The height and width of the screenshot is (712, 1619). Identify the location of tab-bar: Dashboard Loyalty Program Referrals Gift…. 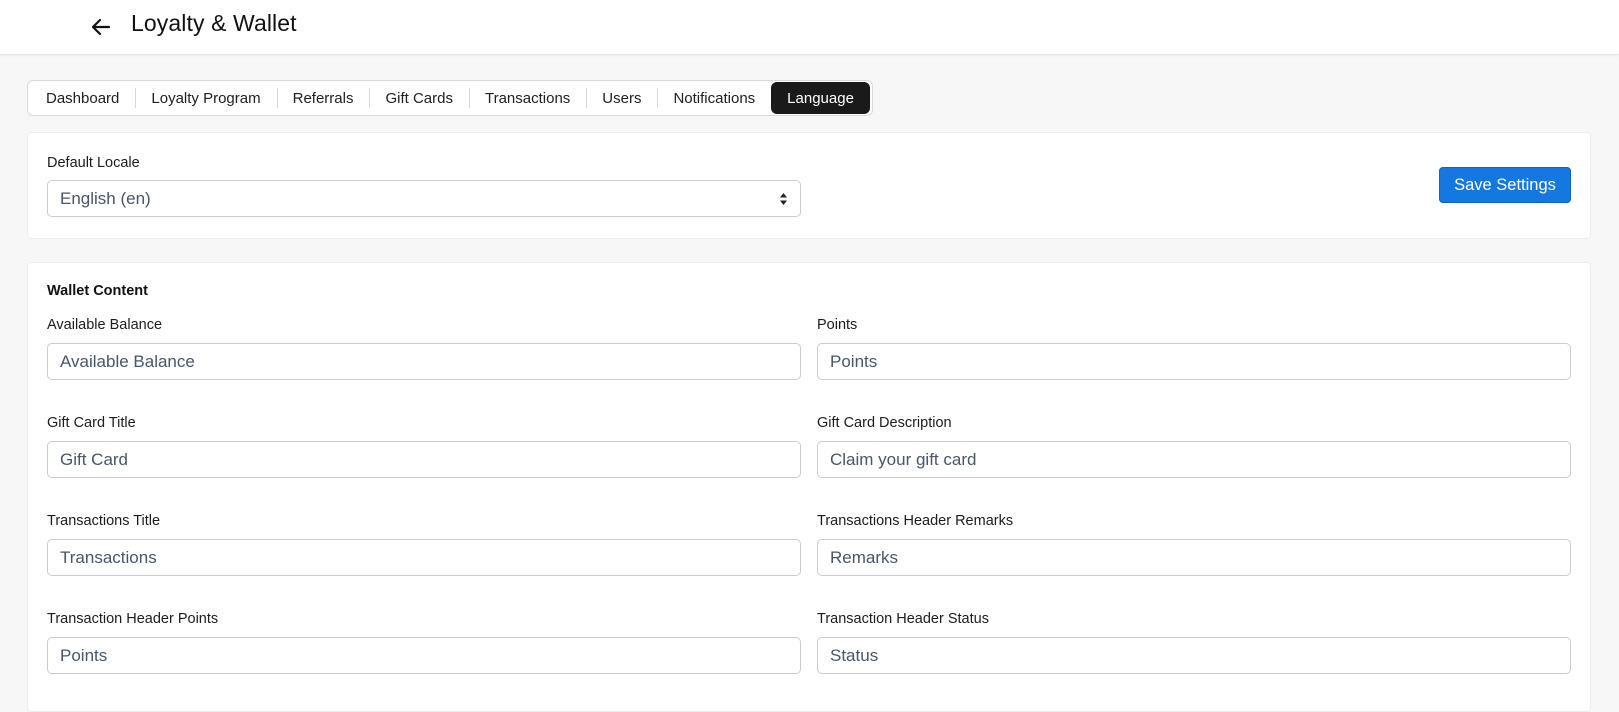
(450, 98).